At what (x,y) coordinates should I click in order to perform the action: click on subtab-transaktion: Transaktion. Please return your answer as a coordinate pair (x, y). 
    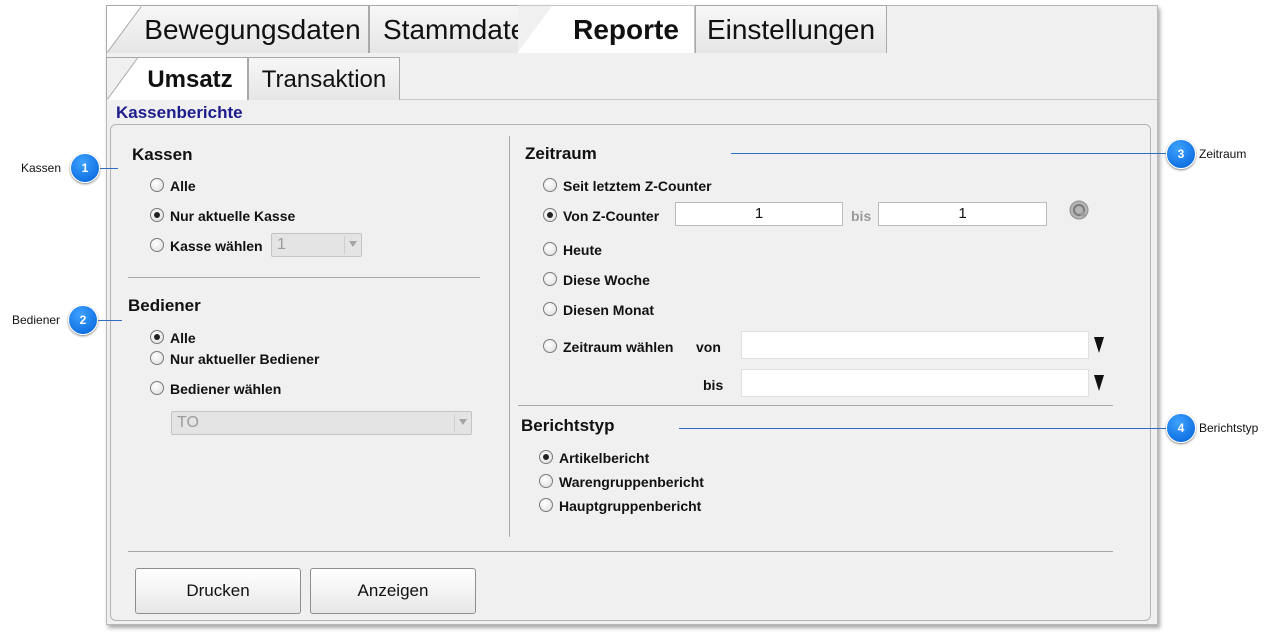
    Looking at the image, I should click on (324, 78).